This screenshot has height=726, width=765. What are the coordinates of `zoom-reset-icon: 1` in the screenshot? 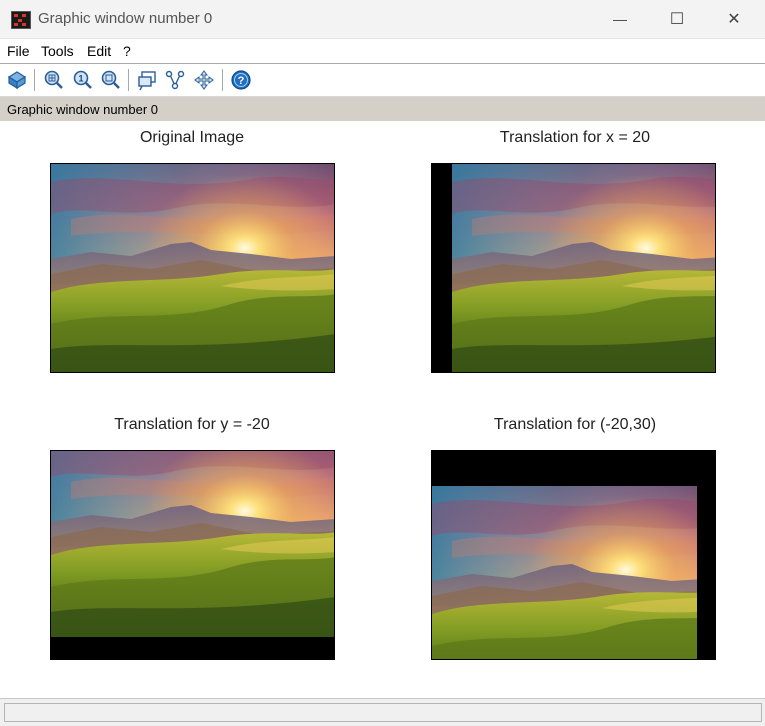 It's located at (83, 80).